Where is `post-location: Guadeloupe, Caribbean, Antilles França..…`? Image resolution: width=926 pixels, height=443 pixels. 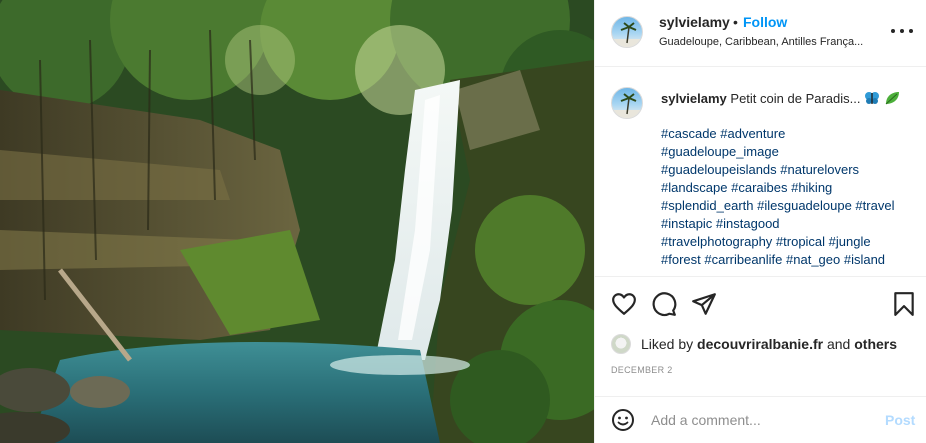
post-location: Guadeloupe, Caribbean, Antilles França..… is located at coordinates (761, 42).